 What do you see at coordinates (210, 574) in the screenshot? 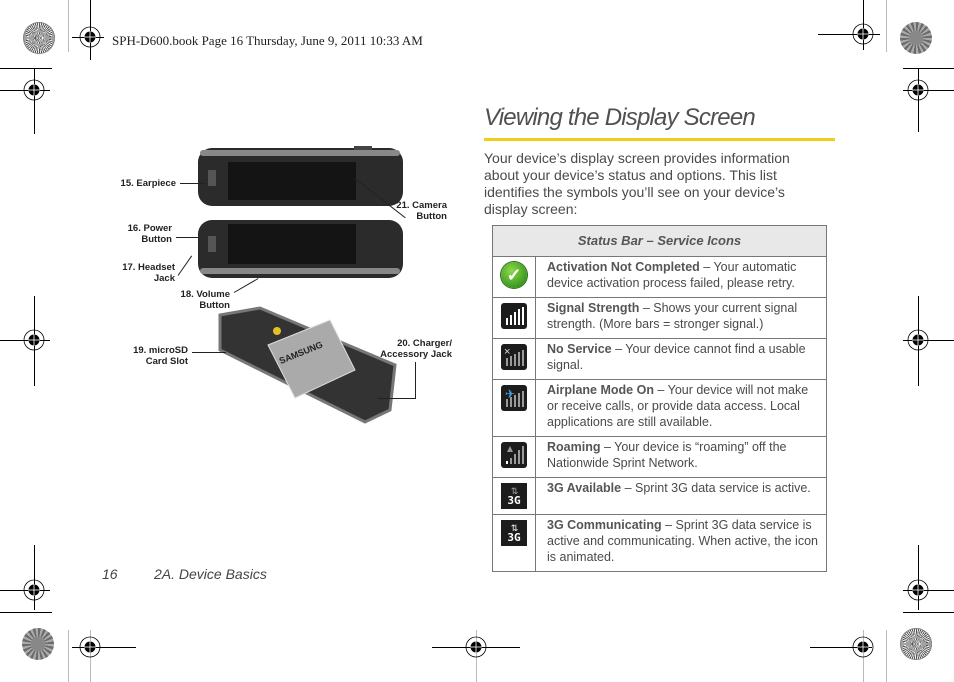
I see `section-name: 2A. Device Basics` at bounding box center [210, 574].